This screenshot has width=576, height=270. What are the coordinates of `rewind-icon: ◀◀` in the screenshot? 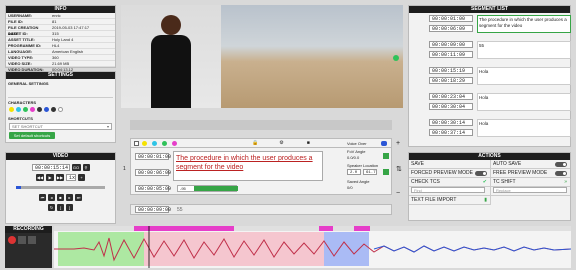 It's located at (40, 177).